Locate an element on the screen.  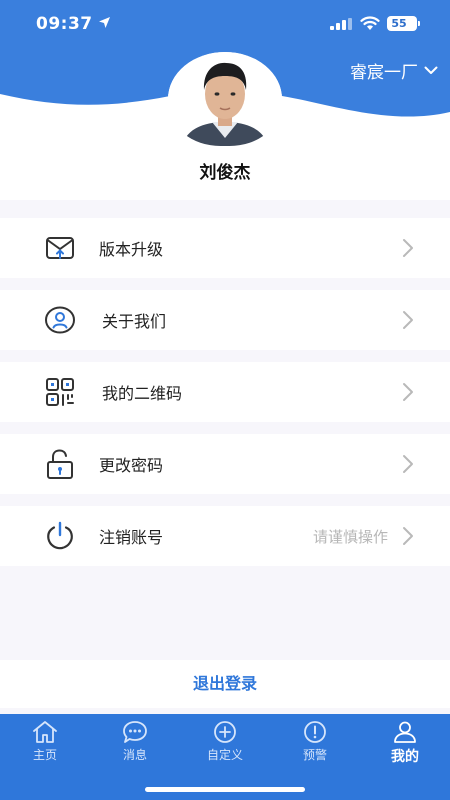
message-icon is located at coordinates (135, 732).